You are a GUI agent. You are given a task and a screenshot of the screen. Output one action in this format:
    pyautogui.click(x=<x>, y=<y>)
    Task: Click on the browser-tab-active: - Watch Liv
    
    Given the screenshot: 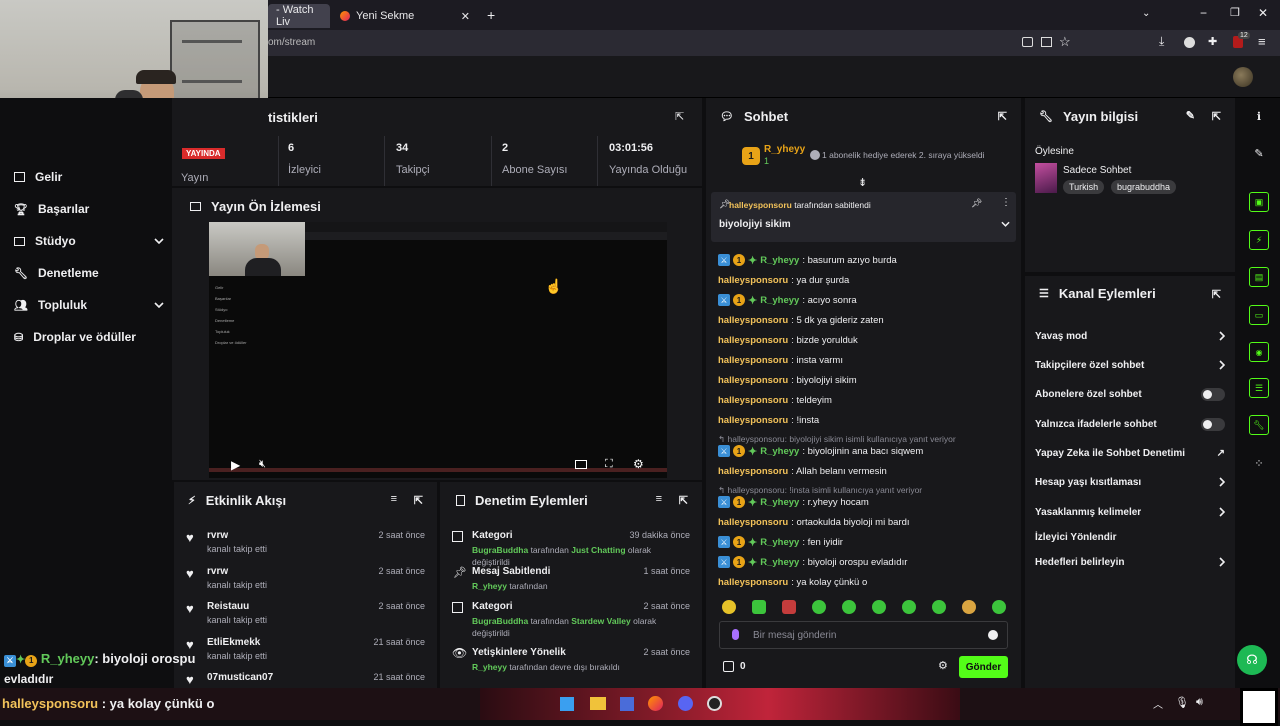 What is the action you would take?
    pyautogui.click(x=299, y=16)
    